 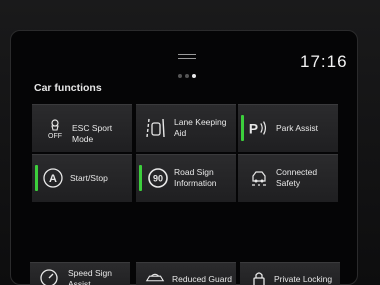 I want to click on private-locking-icon, so click(x=259, y=276).